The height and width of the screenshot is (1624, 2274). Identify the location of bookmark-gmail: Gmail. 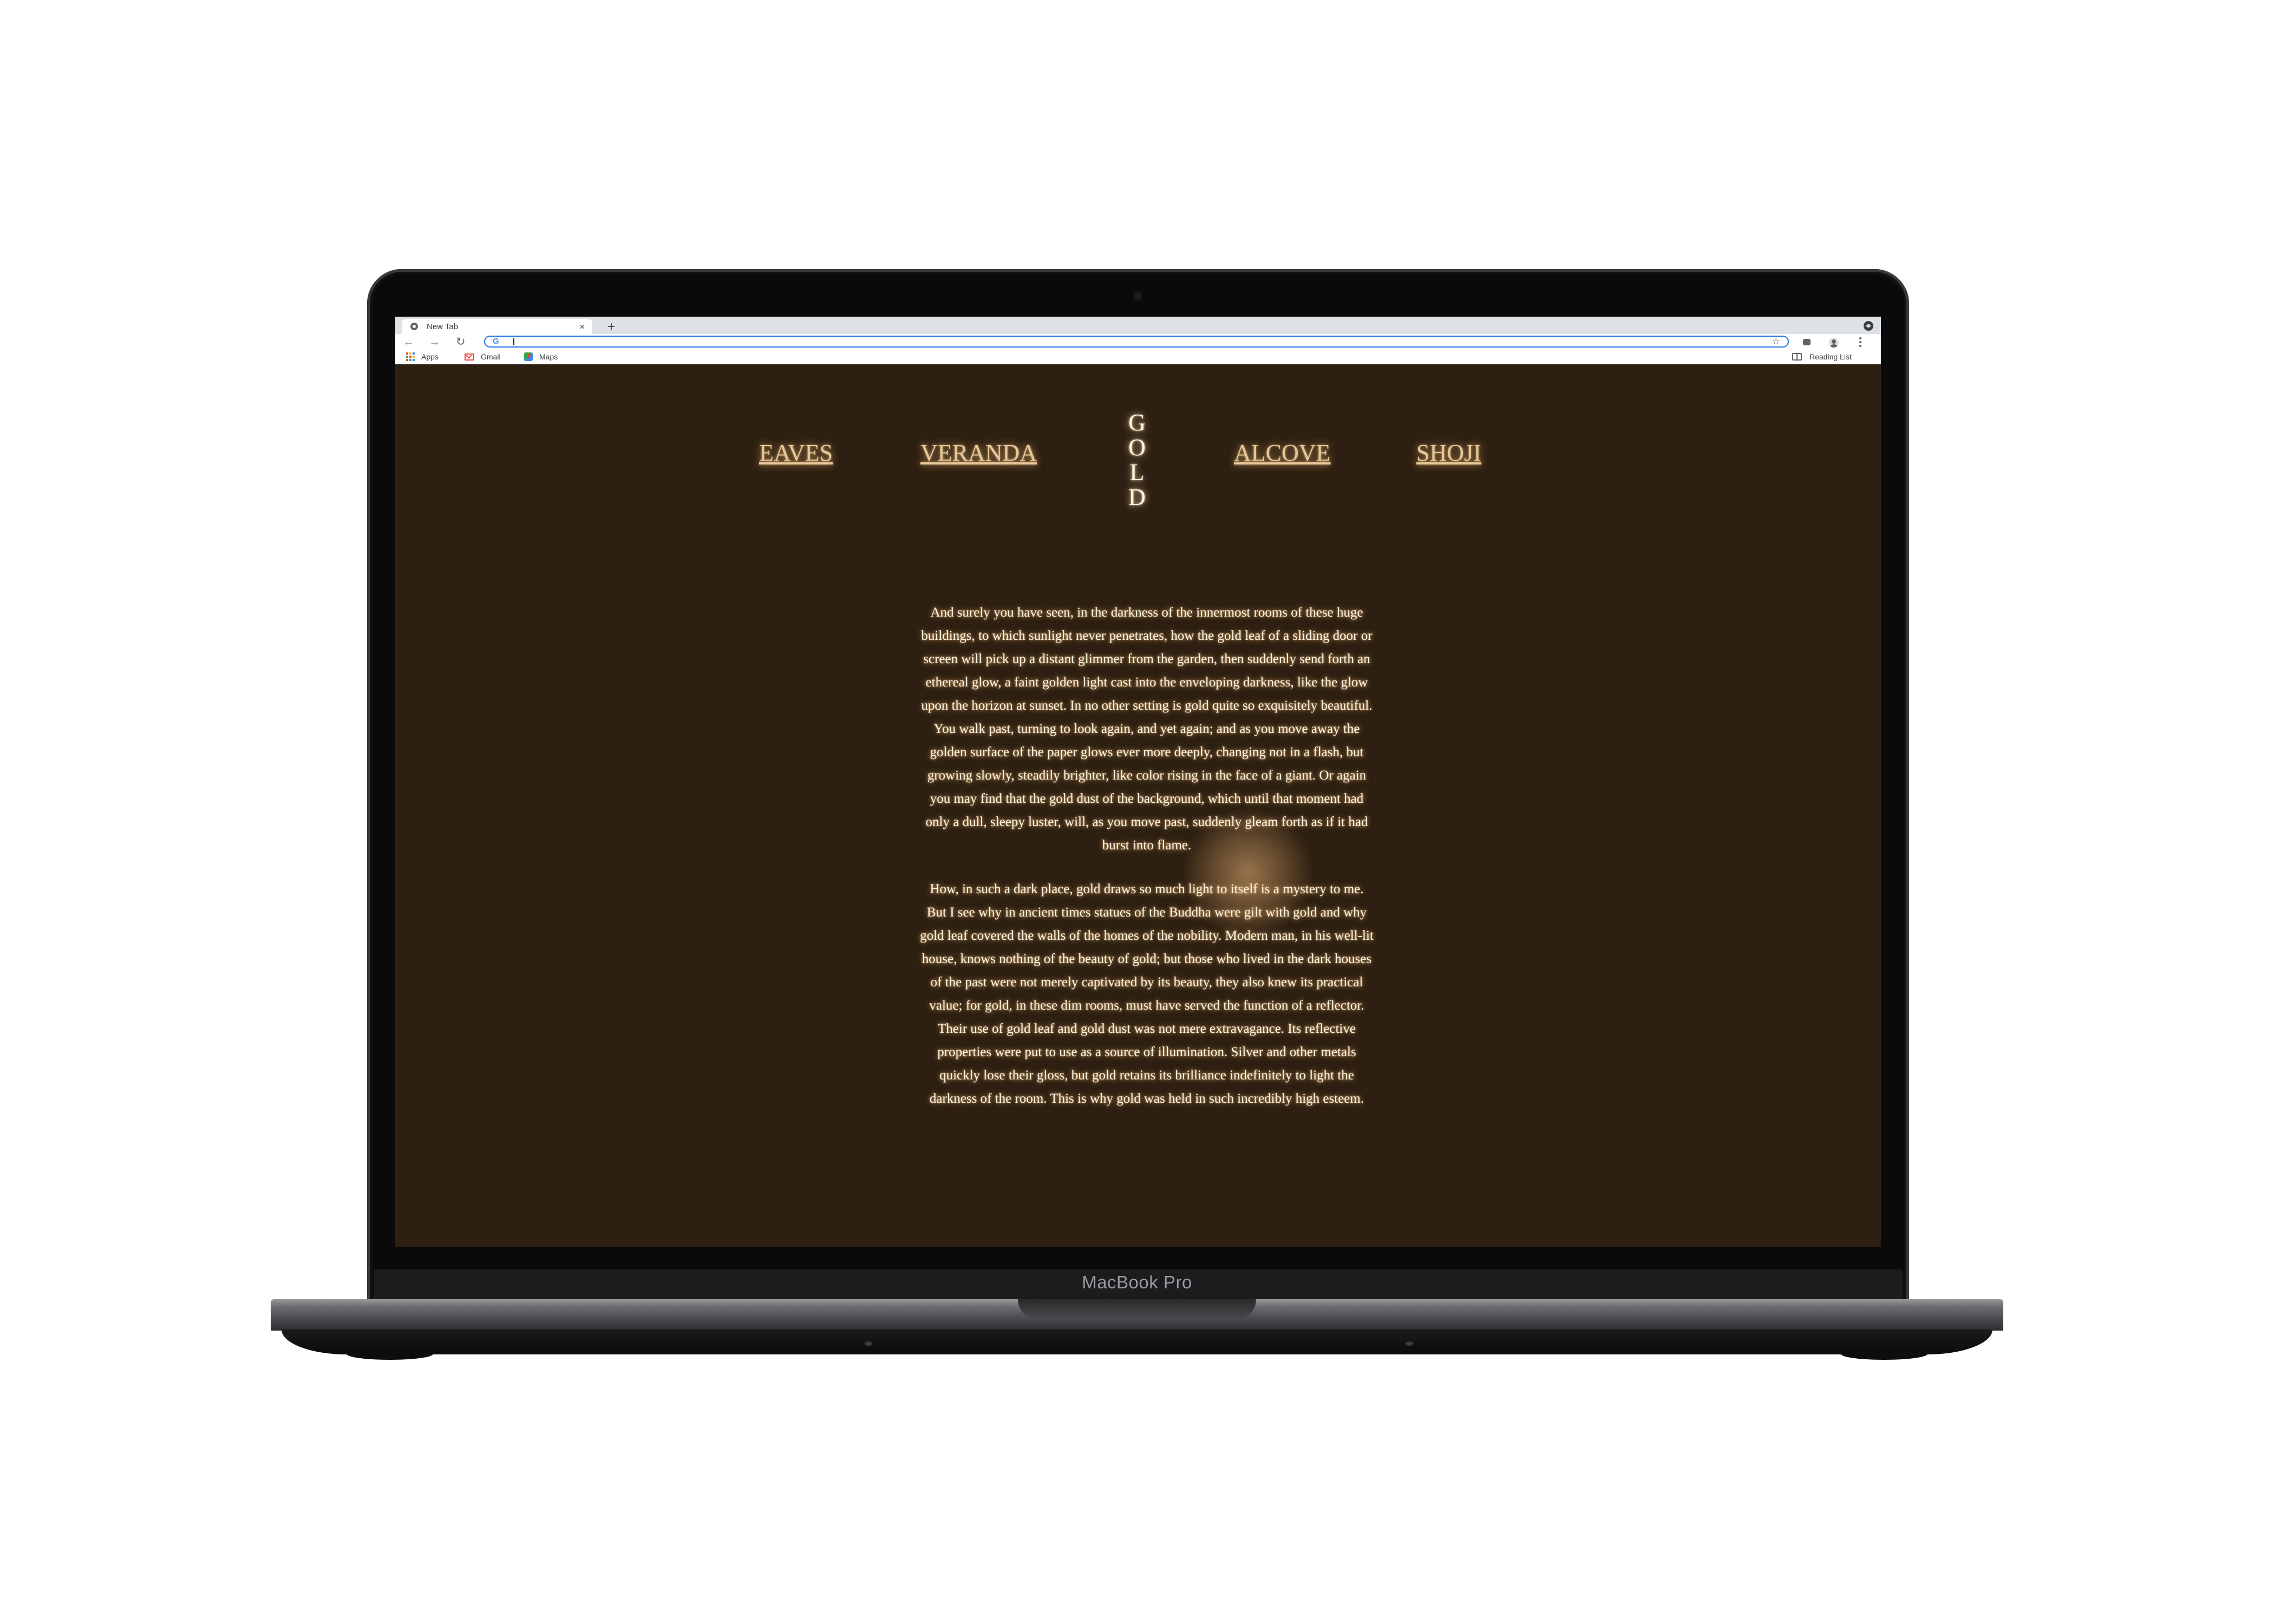
(483, 357).